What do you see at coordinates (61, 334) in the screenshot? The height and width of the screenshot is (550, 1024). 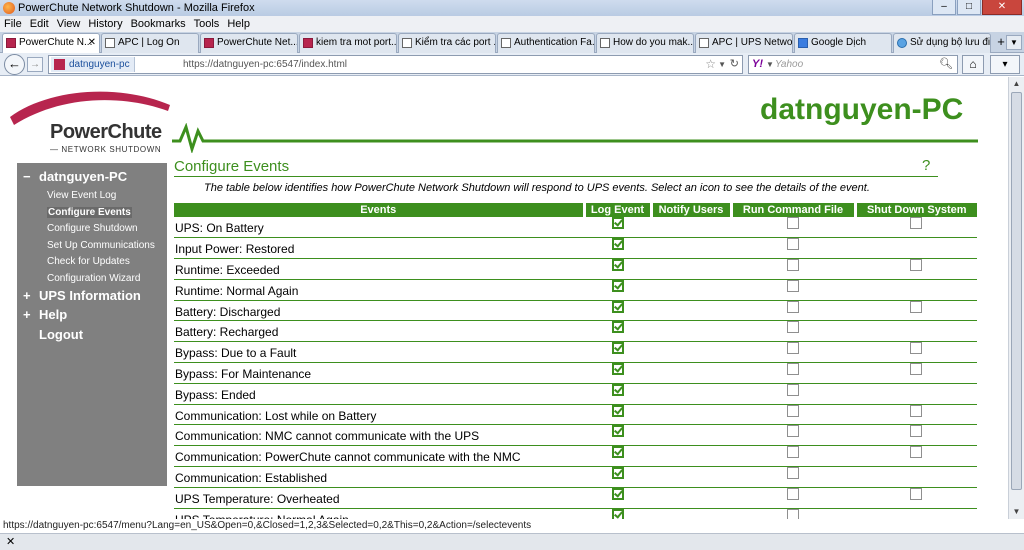 I see `sidebar-item-logout: Logout` at bounding box center [61, 334].